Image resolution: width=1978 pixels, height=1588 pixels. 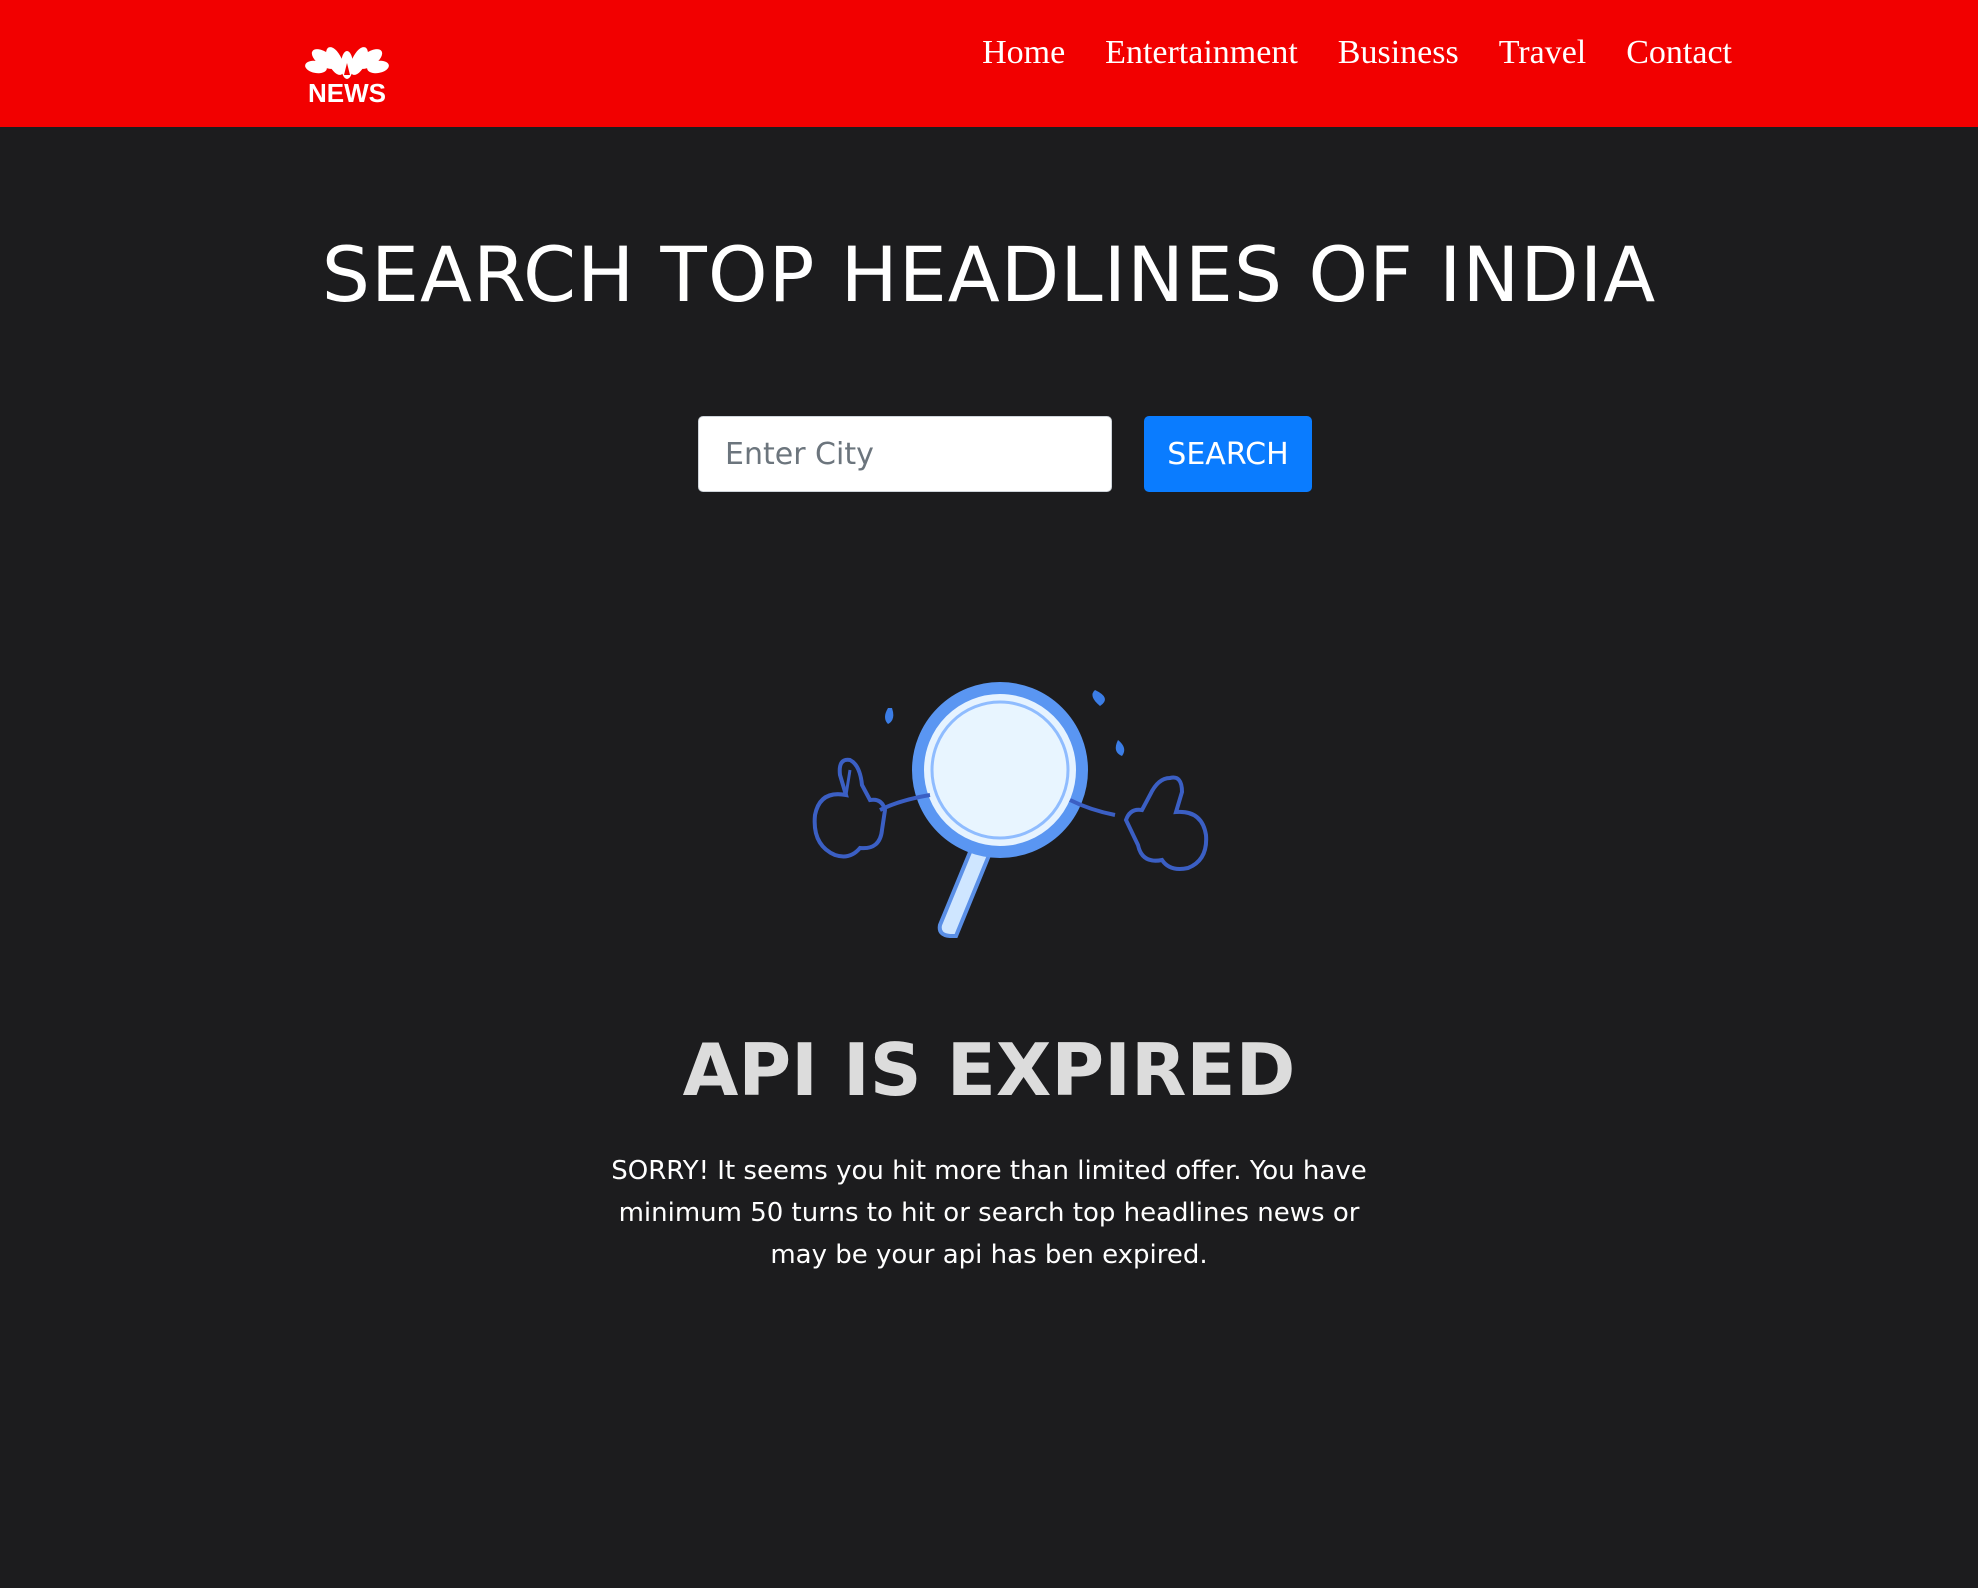 What do you see at coordinates (1010, 810) in the screenshot?
I see `confused-magnifying-glass-icon` at bounding box center [1010, 810].